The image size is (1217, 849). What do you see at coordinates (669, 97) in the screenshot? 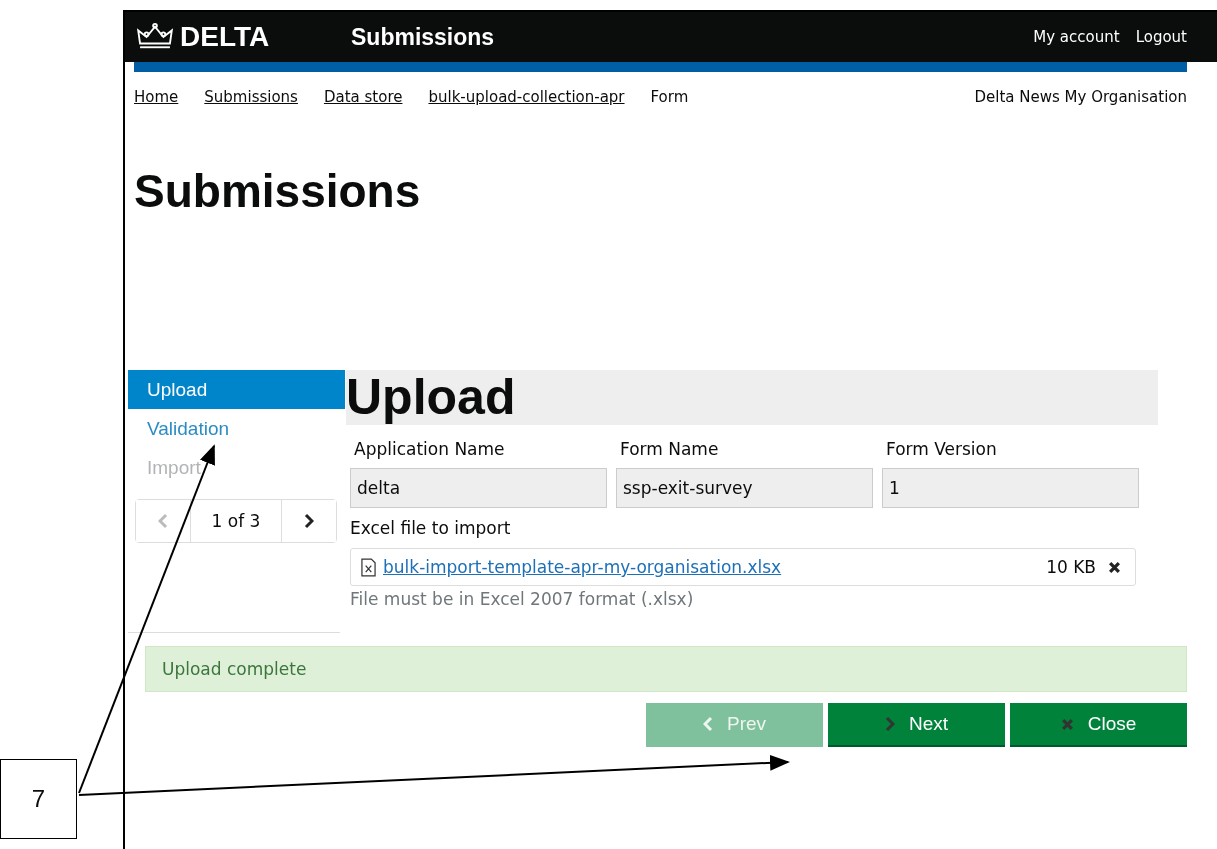
I see `current-page-label: Form` at bounding box center [669, 97].